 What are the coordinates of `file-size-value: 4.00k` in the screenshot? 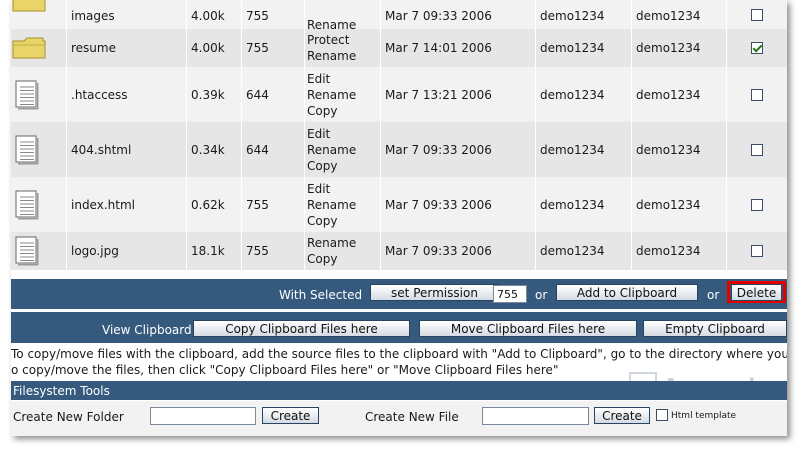 It's located at (208, 16).